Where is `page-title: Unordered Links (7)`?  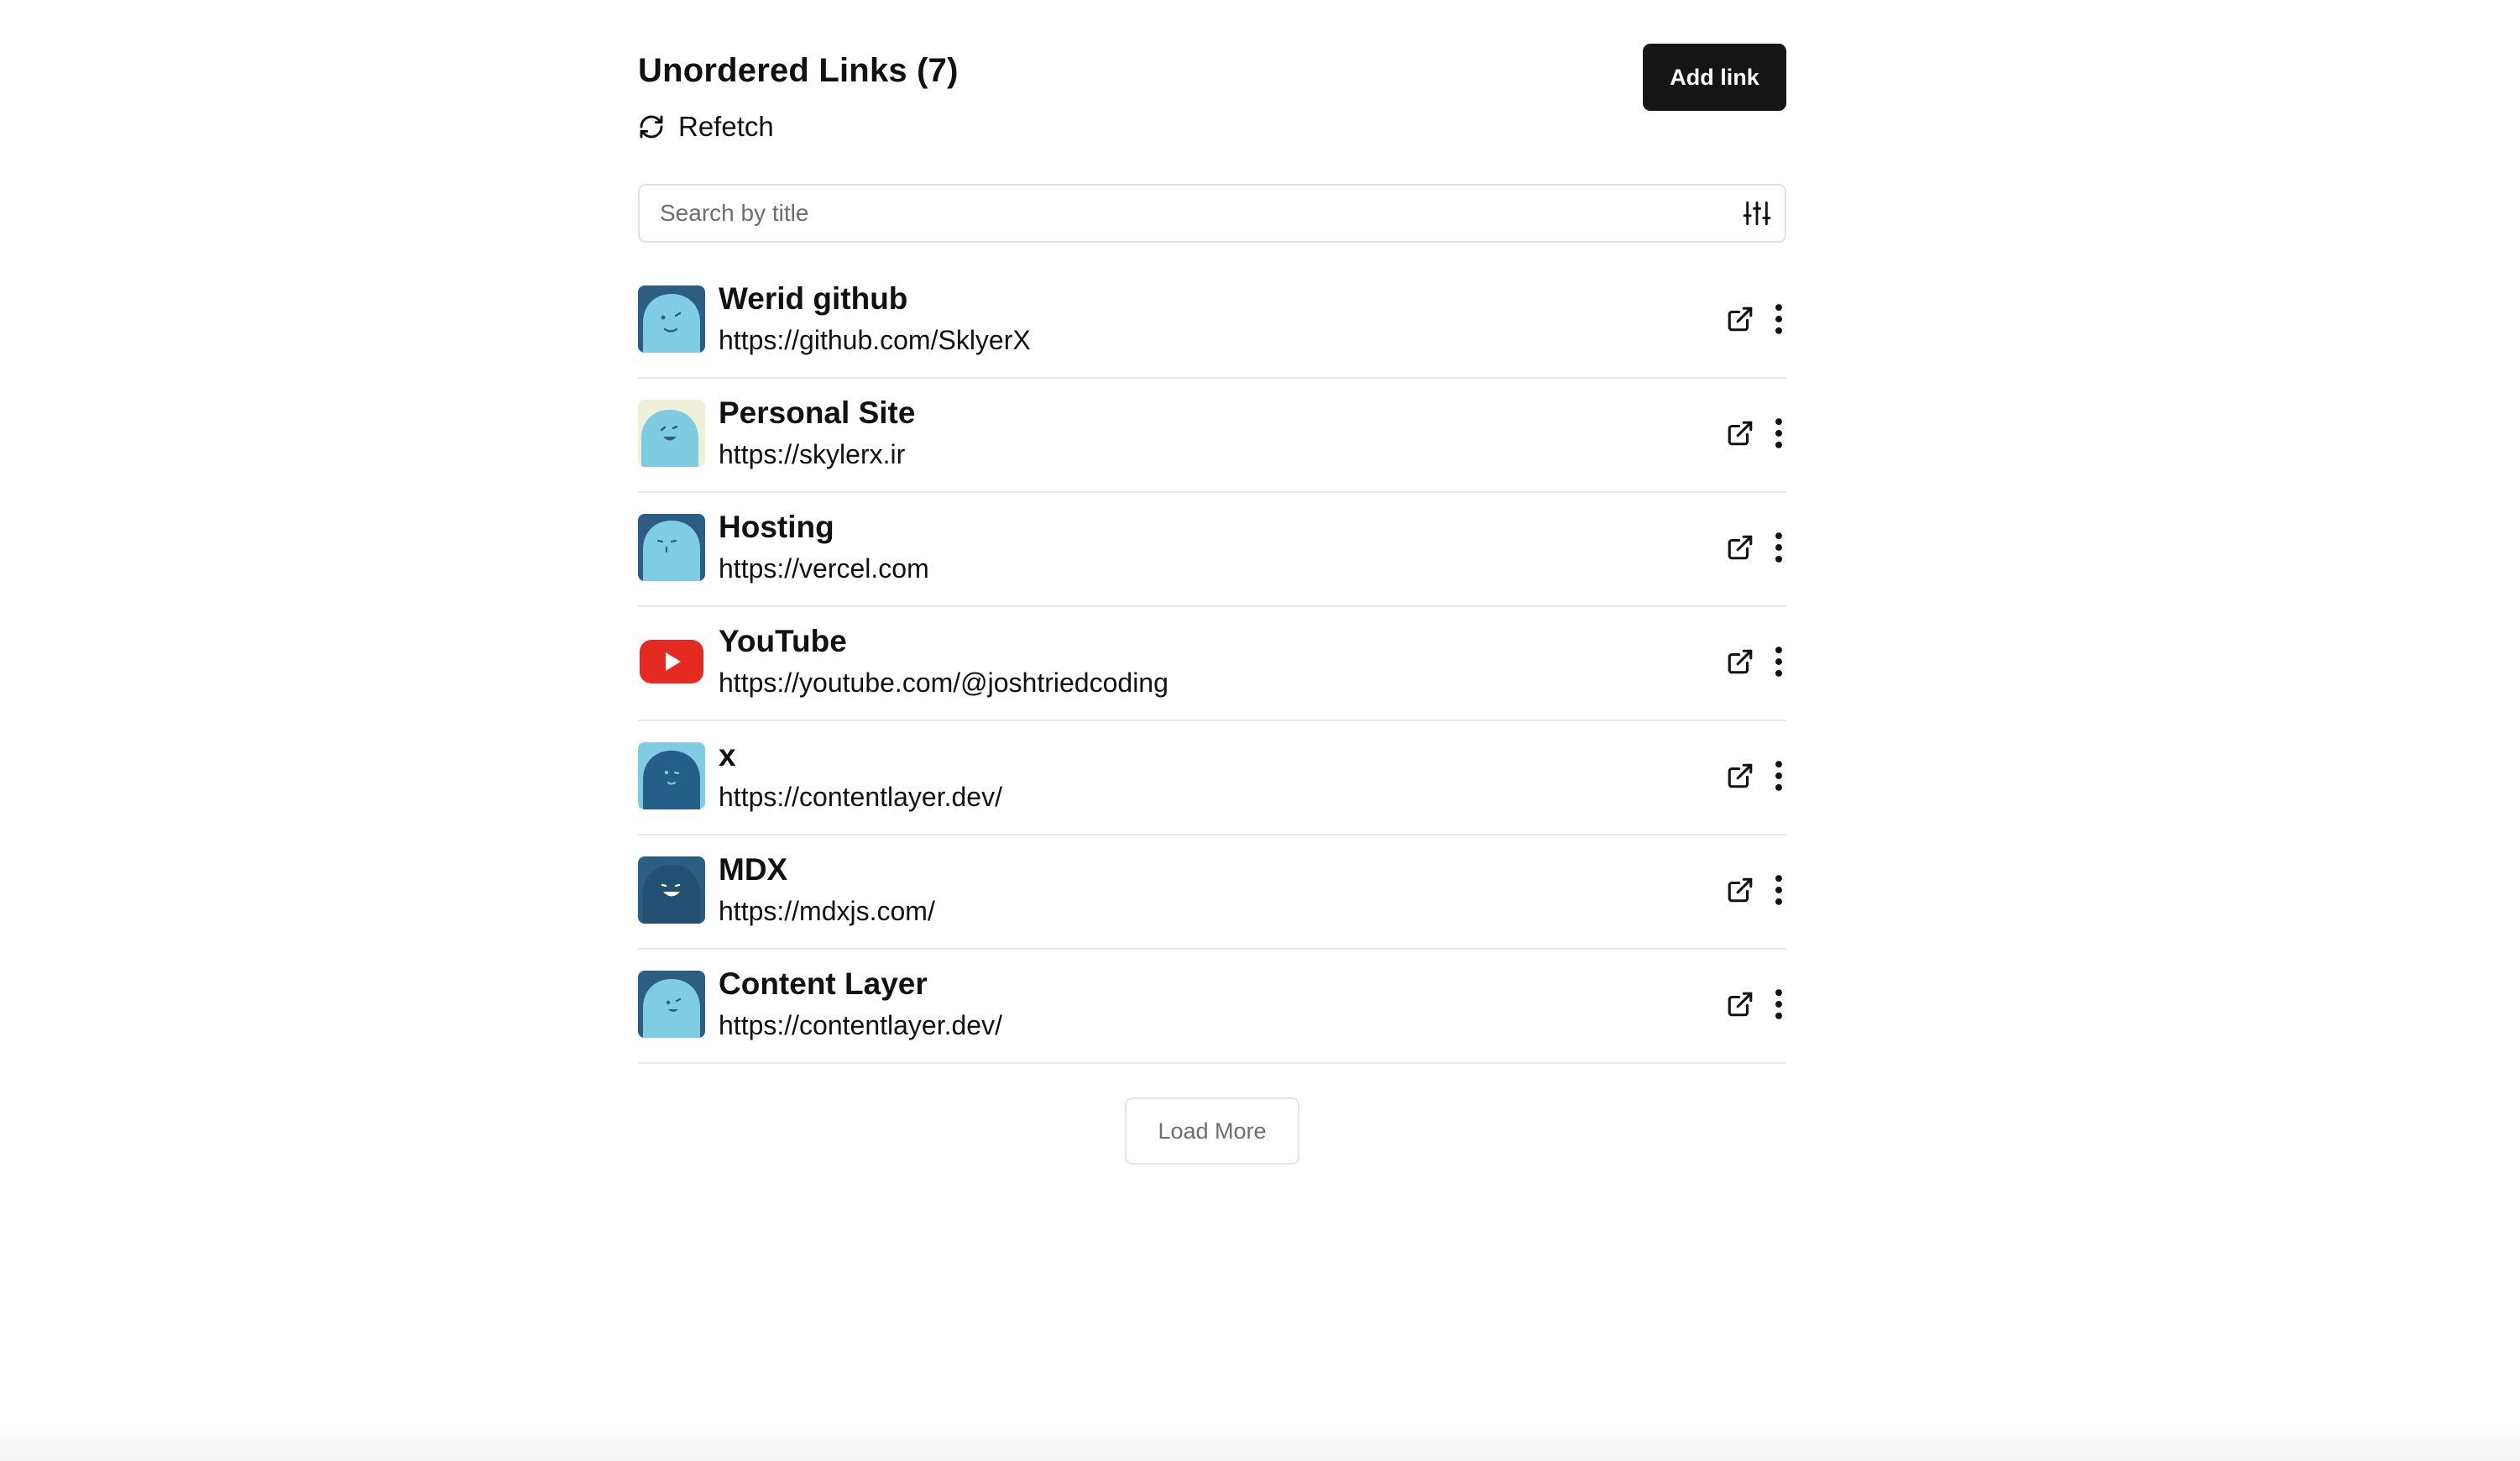 page-title: Unordered Links (7) is located at coordinates (798, 70).